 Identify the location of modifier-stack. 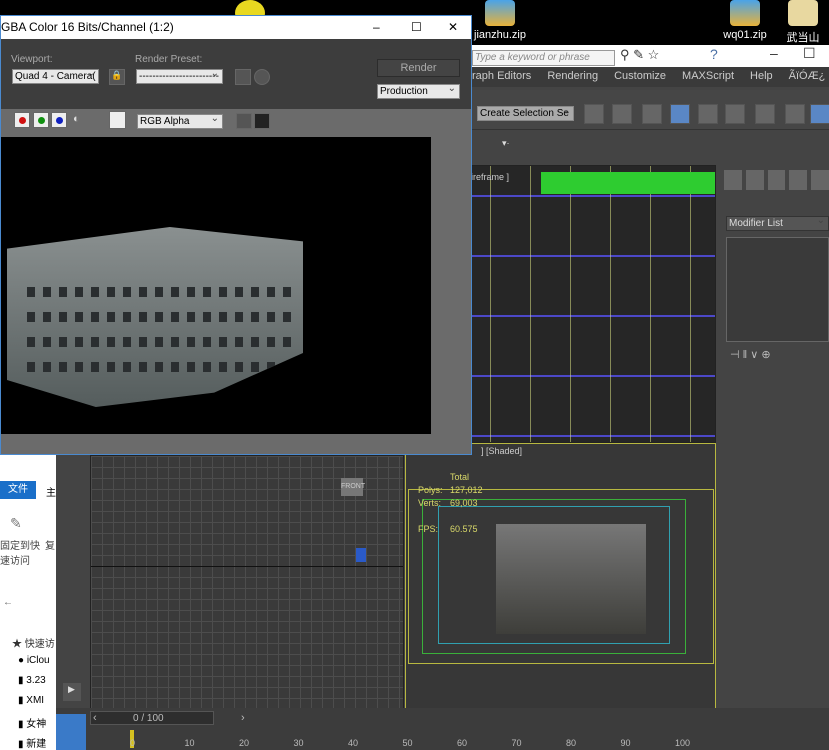
(777, 289).